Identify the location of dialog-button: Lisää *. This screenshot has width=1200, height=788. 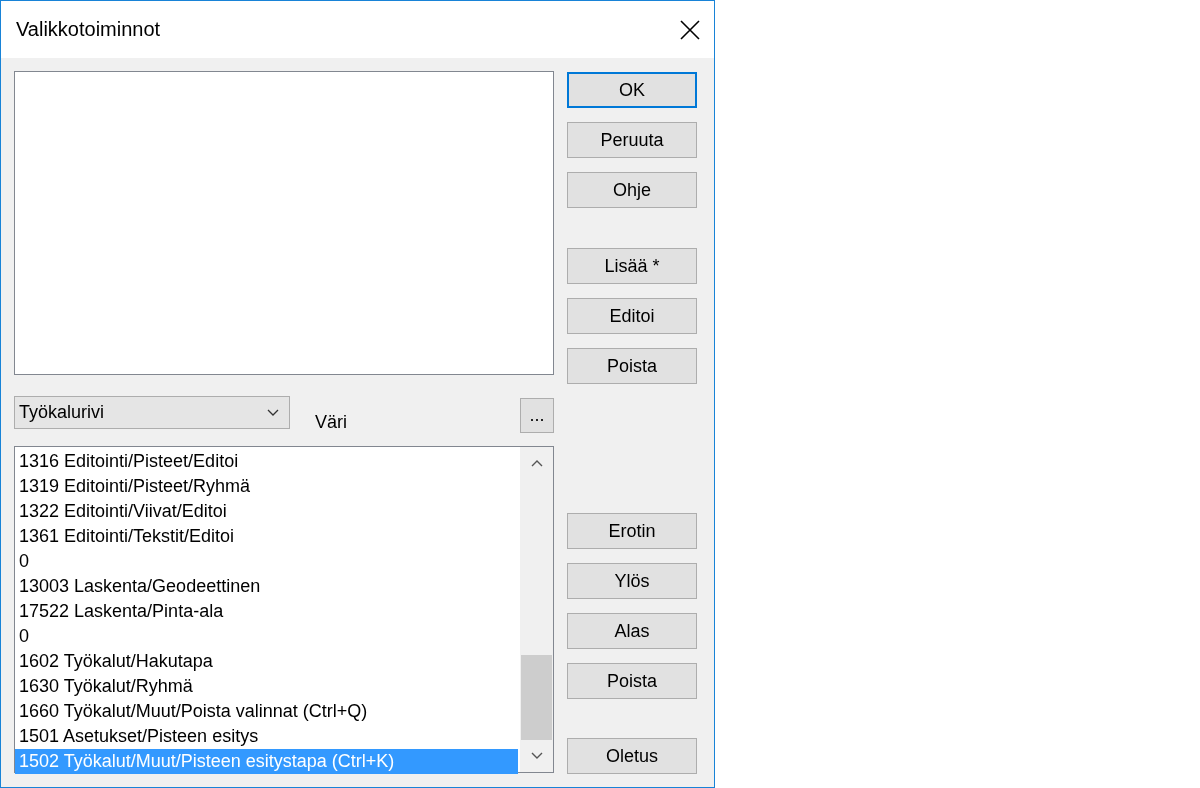
(632, 266).